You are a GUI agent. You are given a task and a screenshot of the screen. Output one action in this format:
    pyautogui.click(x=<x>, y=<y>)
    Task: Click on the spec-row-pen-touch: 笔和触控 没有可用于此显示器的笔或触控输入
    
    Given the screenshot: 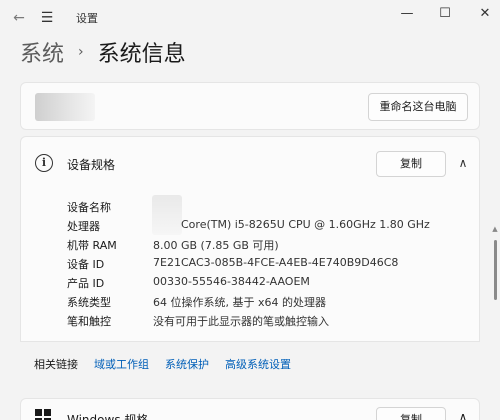 What is the action you would take?
    pyautogui.click(x=198, y=322)
    